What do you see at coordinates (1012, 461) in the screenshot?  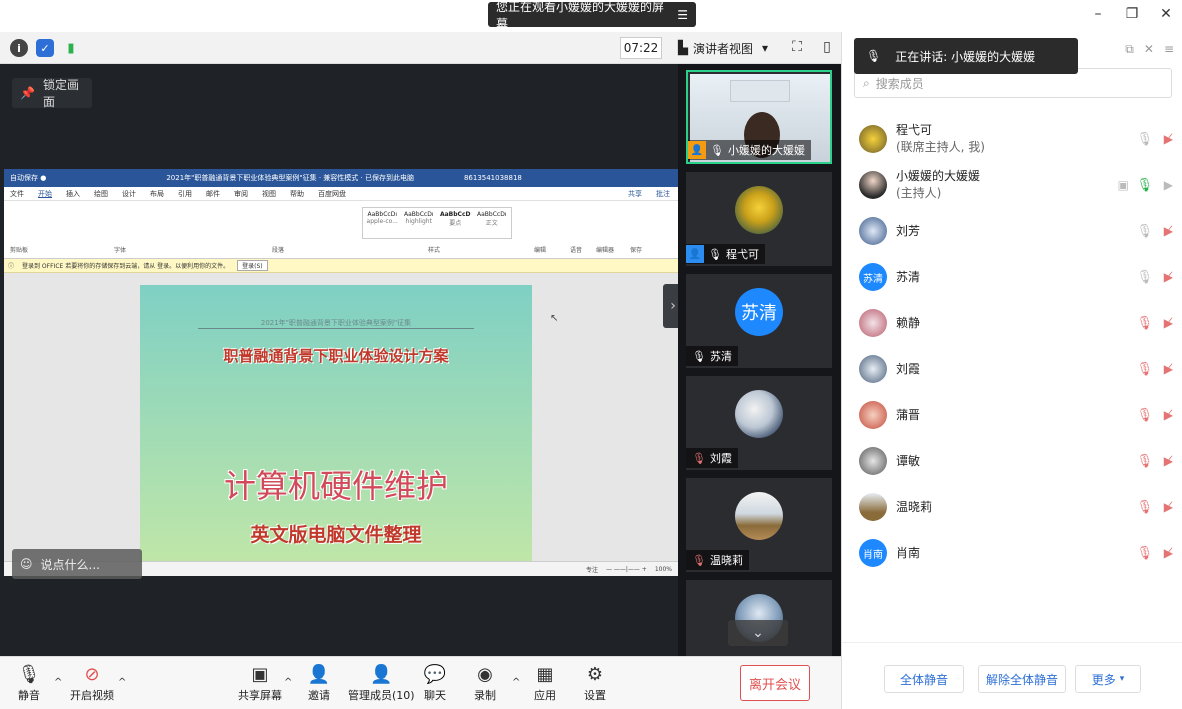 I see `member-row: 谭敏 🎙 ▶̸` at bounding box center [1012, 461].